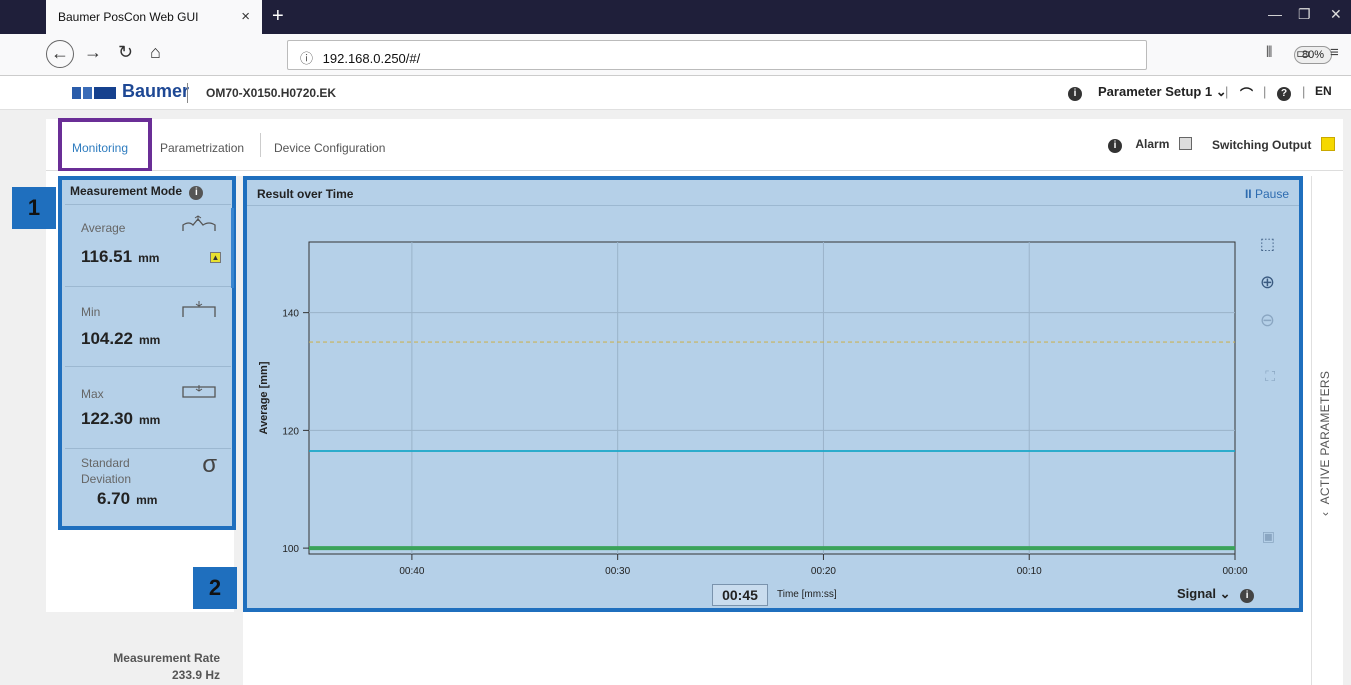 The image size is (1351, 685). Describe the element at coordinates (1155, 91) in the screenshot. I see `parameter-setup-label: Parameter Setup 1` at that location.